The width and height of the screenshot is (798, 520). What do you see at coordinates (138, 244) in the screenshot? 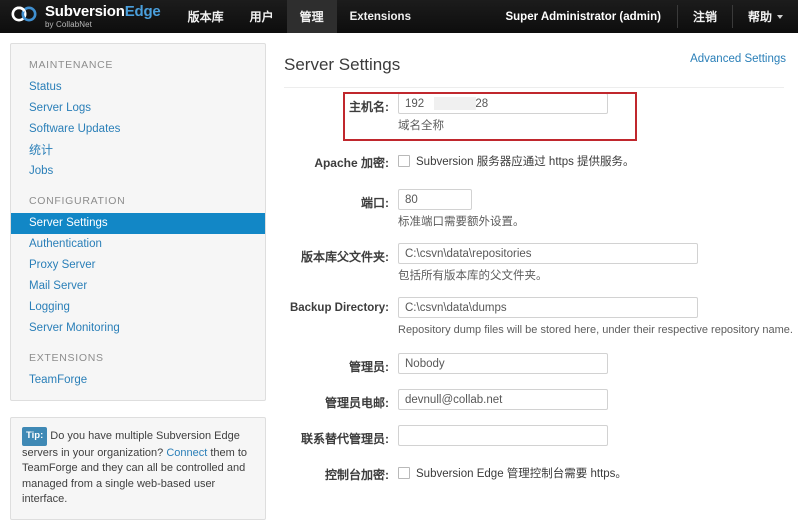
I see `sidebar-item-authentication: Authentication` at bounding box center [138, 244].